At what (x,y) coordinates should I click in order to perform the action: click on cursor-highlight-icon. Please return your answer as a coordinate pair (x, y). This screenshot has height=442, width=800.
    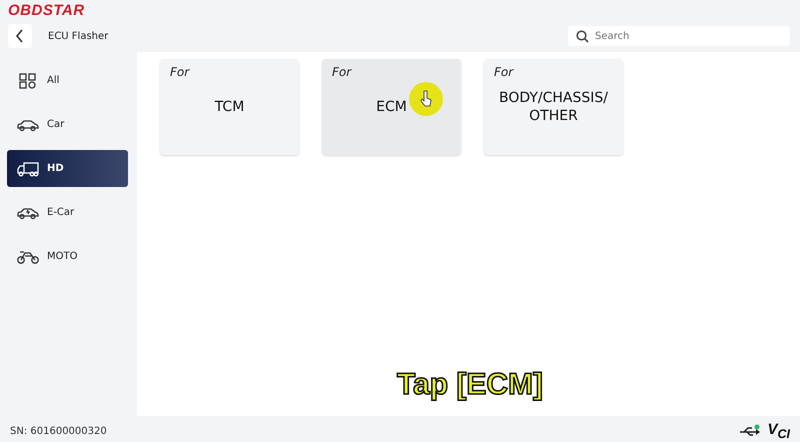
    Looking at the image, I should click on (426, 99).